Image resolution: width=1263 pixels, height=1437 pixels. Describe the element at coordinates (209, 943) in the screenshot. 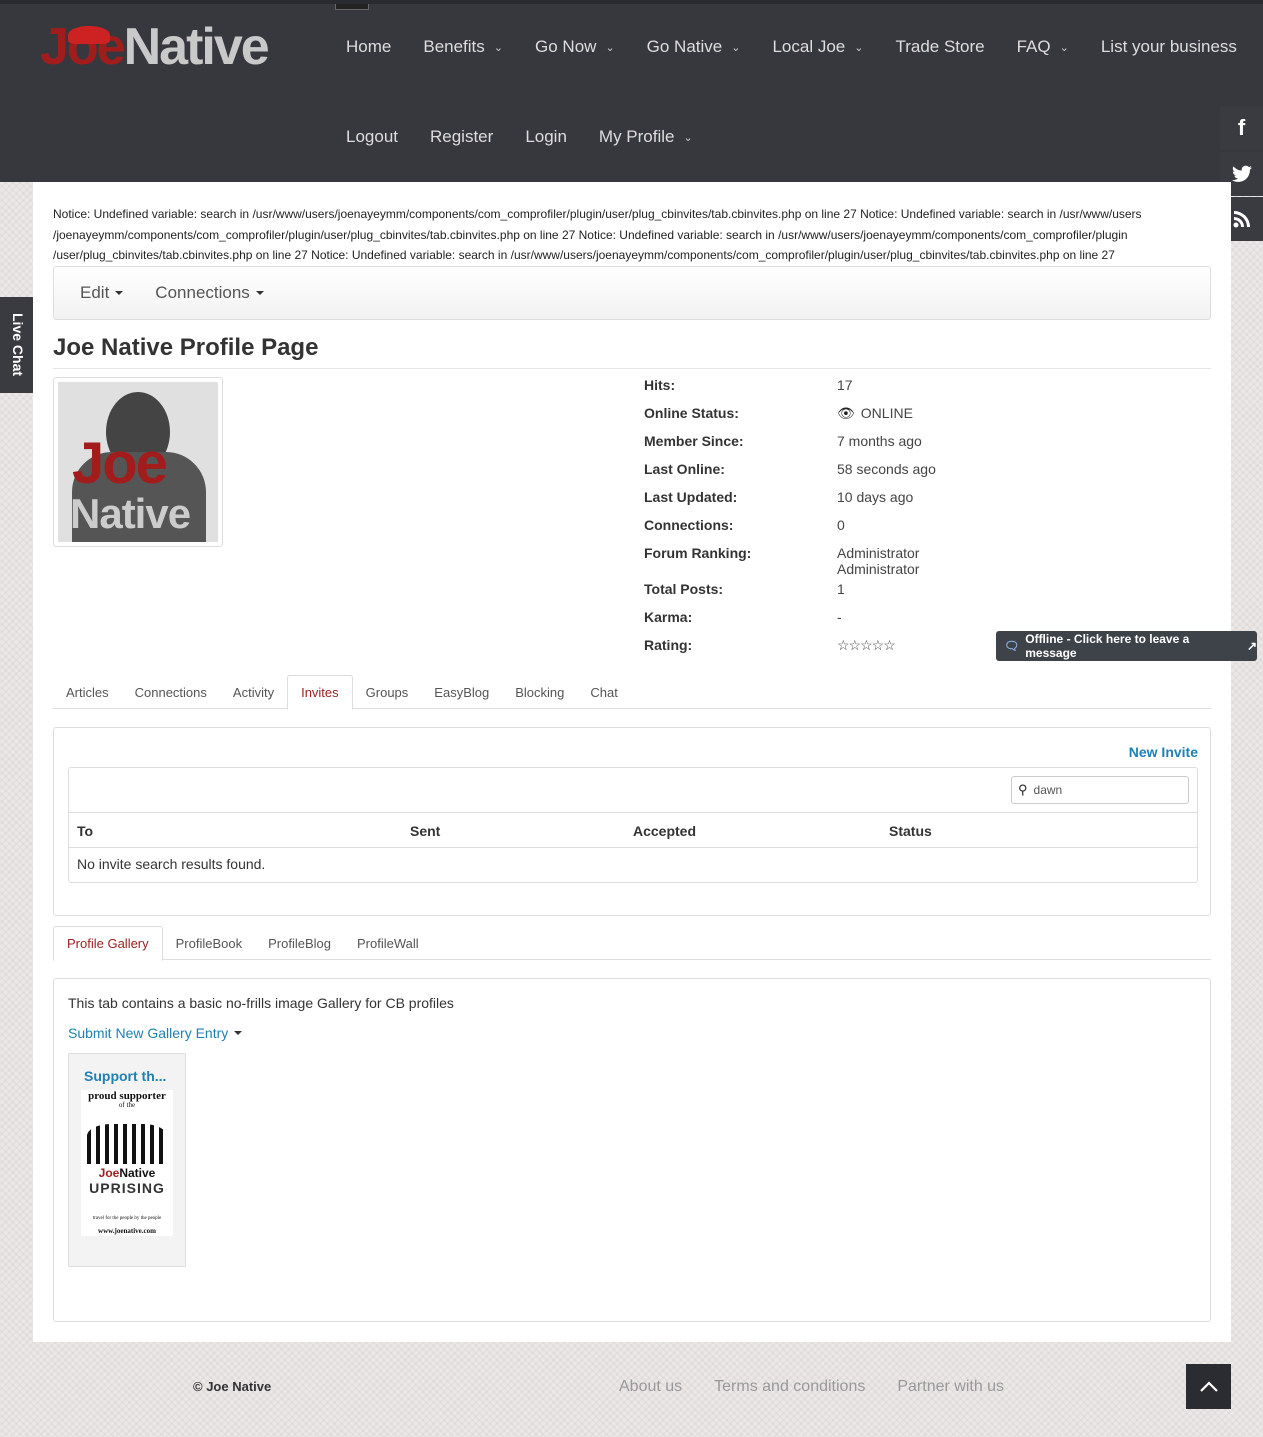

I see `tab-profilebook: ProfileBook` at that location.